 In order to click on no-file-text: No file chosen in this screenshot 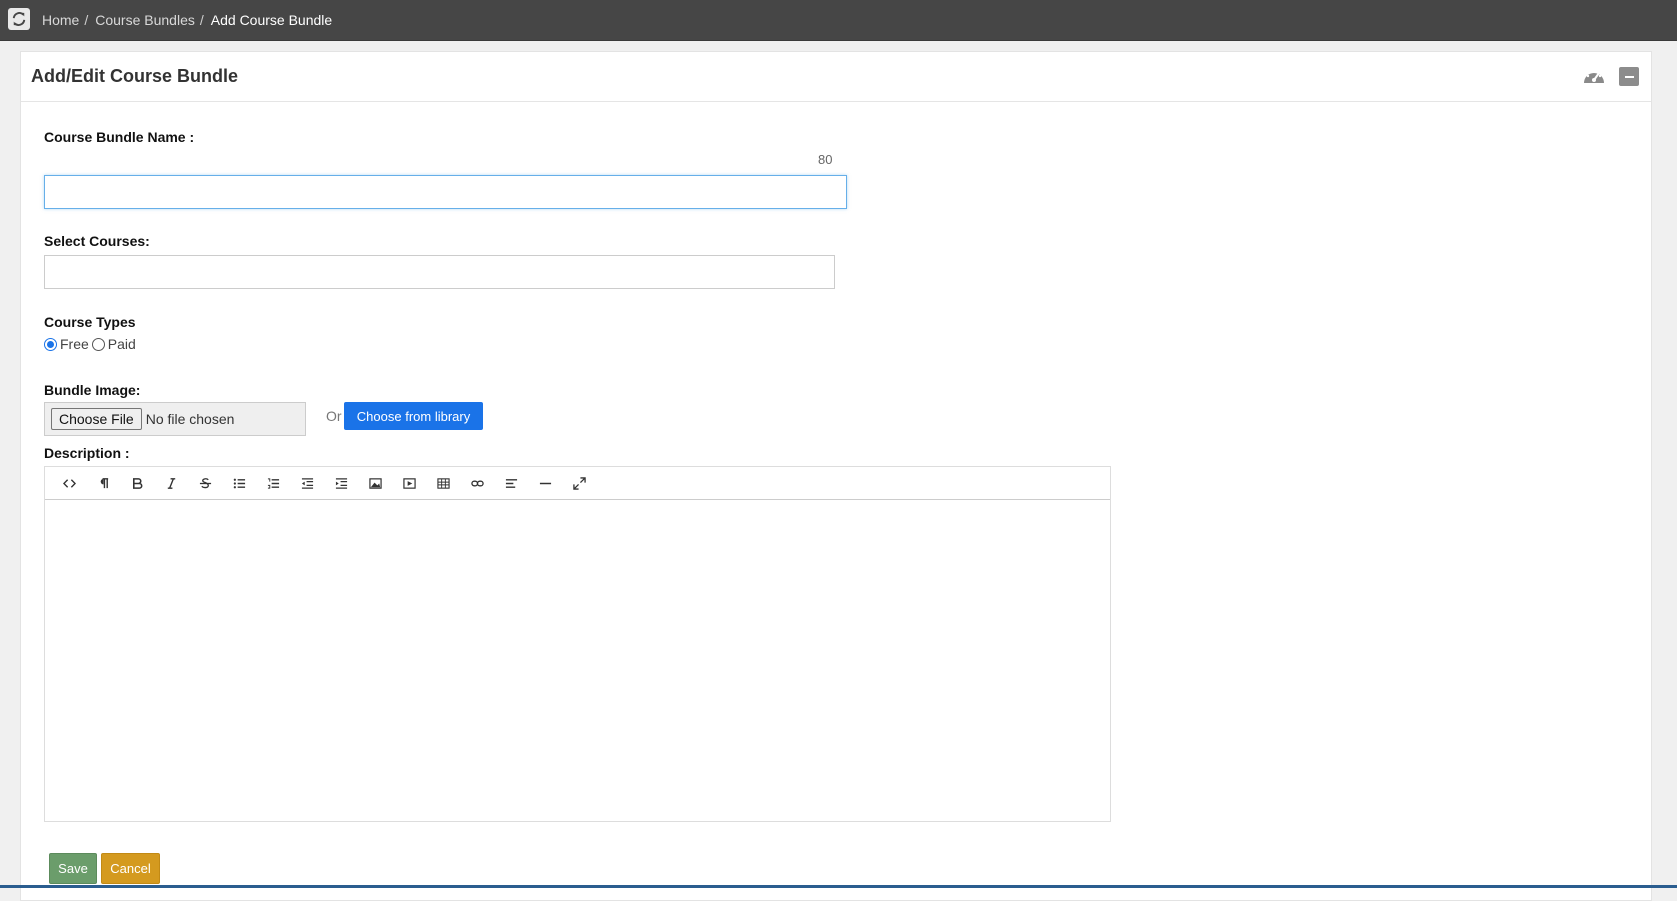, I will do `click(190, 419)`.